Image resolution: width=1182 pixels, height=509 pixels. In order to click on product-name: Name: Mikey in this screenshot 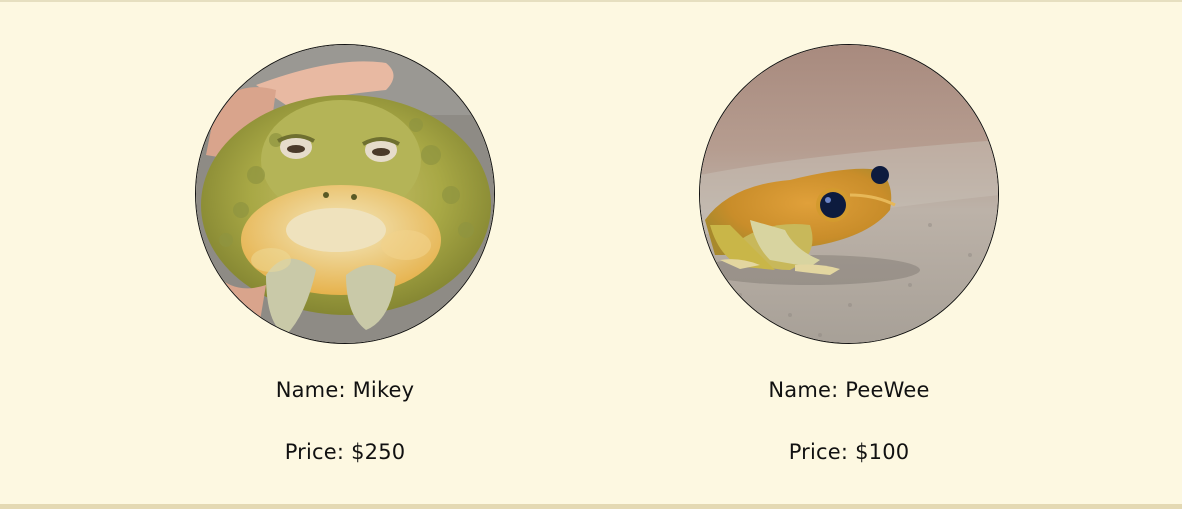, I will do `click(345, 390)`.